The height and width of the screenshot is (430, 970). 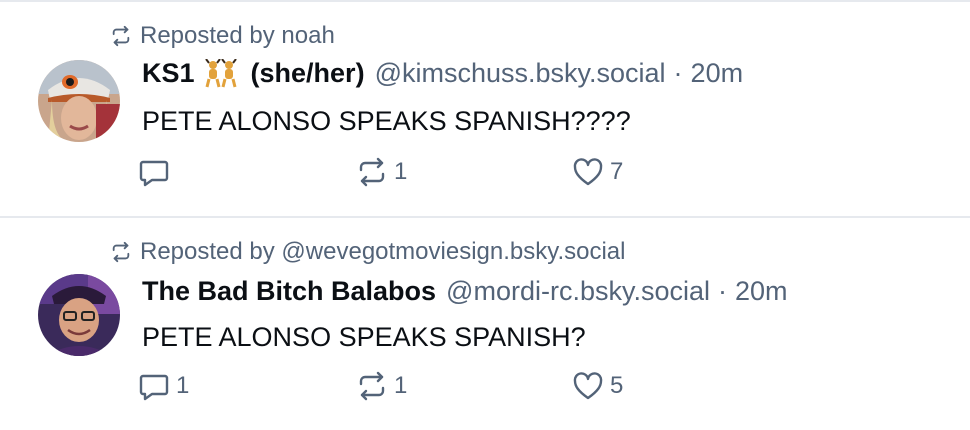 What do you see at coordinates (617, 385) in the screenshot?
I see `like-count: 5` at bounding box center [617, 385].